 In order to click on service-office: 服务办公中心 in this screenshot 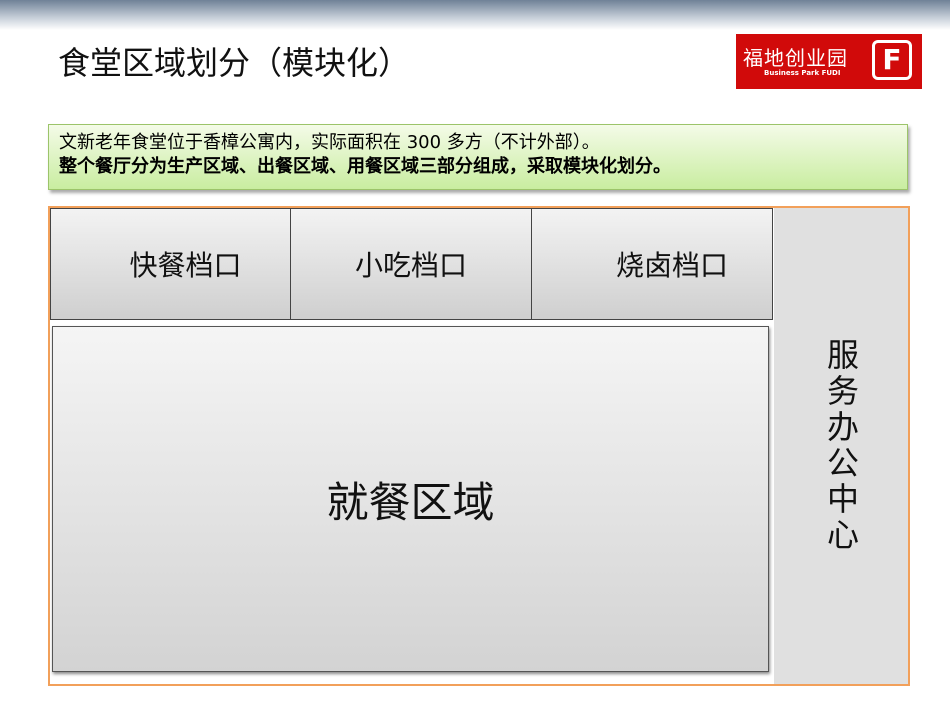, I will do `click(841, 446)`.